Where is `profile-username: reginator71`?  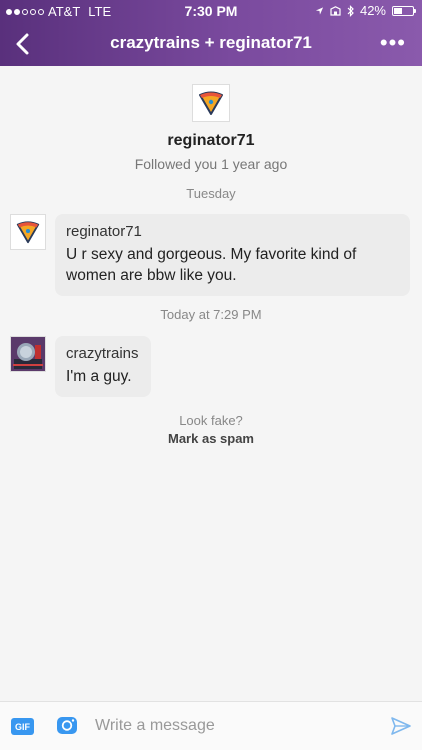 profile-username: reginator71 is located at coordinates (211, 141).